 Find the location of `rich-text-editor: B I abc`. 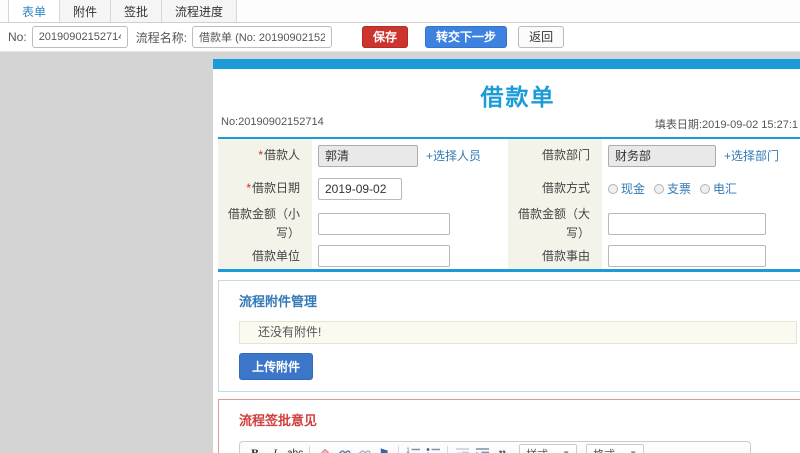

rich-text-editor: B I abc is located at coordinates (495, 447).